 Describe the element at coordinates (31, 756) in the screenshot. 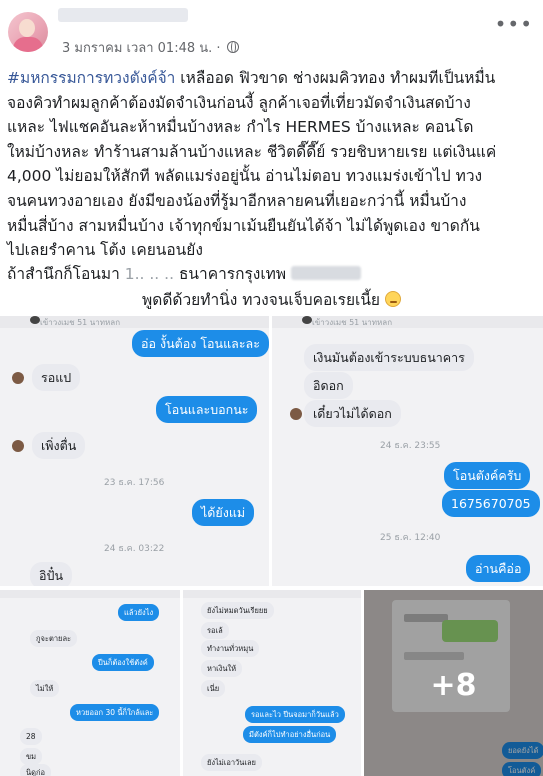

I see `chat-bubble: ขม` at that location.